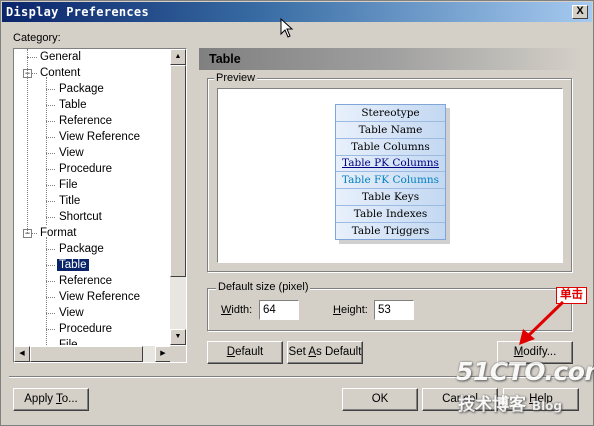 This screenshot has width=594, height=426. I want to click on tree-vertical-scrollbar: ▲ ▼, so click(178, 197).